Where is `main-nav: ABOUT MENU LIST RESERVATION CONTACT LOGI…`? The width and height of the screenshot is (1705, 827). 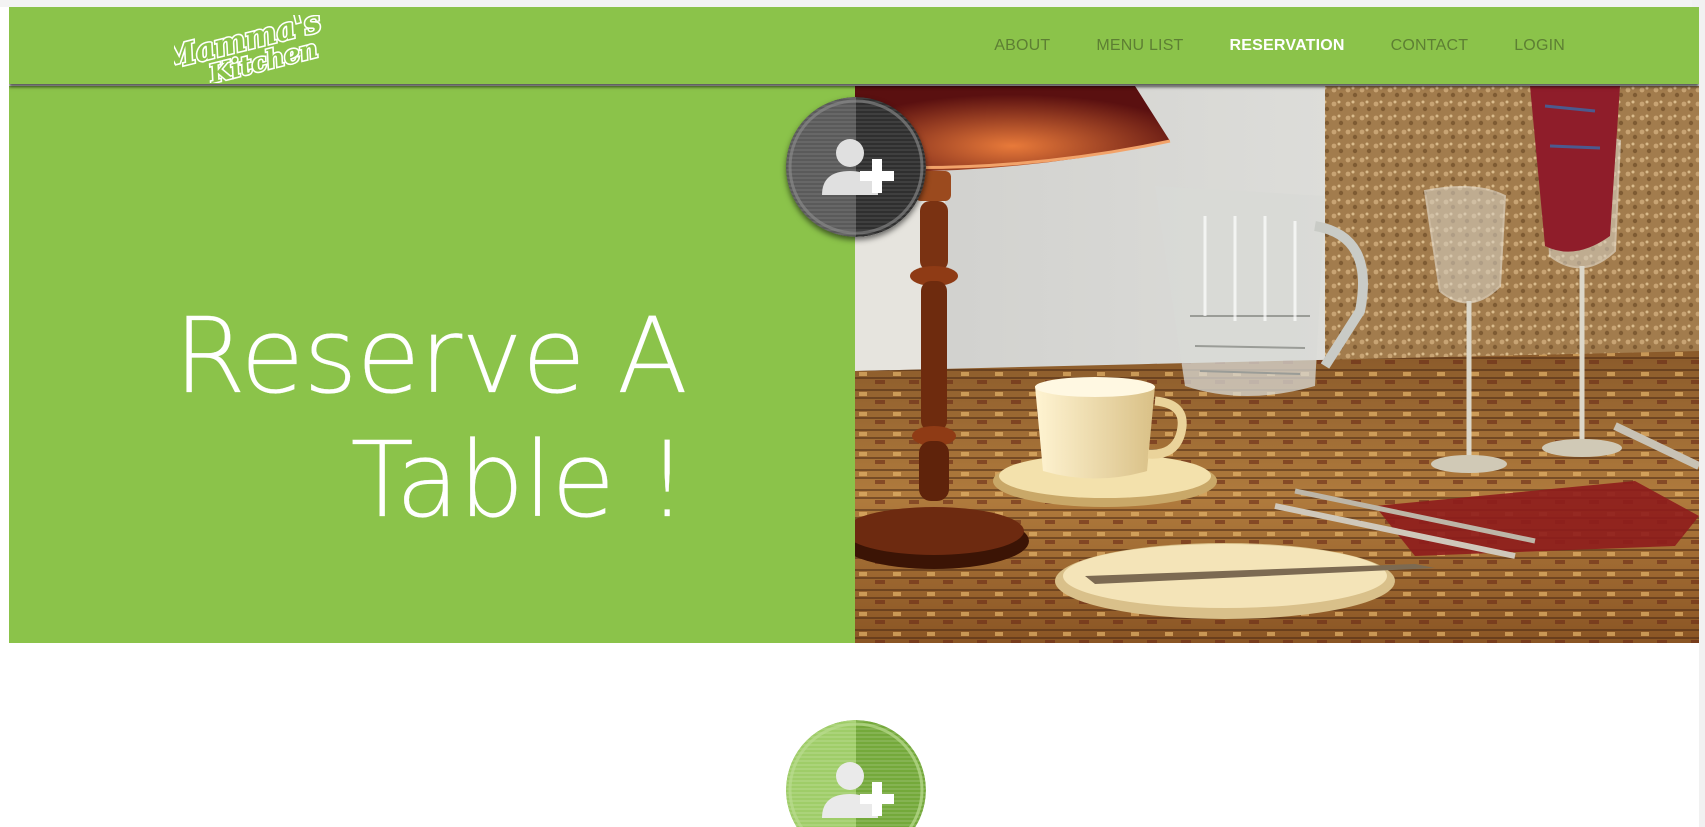 main-nav: ABOUT MENU LIST RESERVATION CONTACT LOGI… is located at coordinates (1256, 45).